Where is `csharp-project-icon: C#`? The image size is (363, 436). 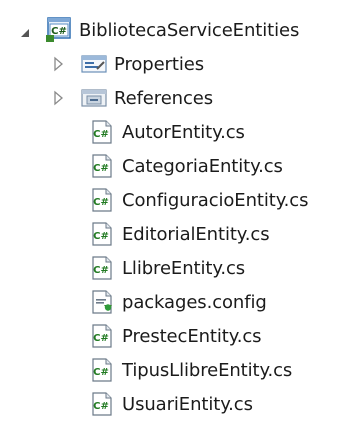 csharp-project-icon: C# is located at coordinates (58, 29).